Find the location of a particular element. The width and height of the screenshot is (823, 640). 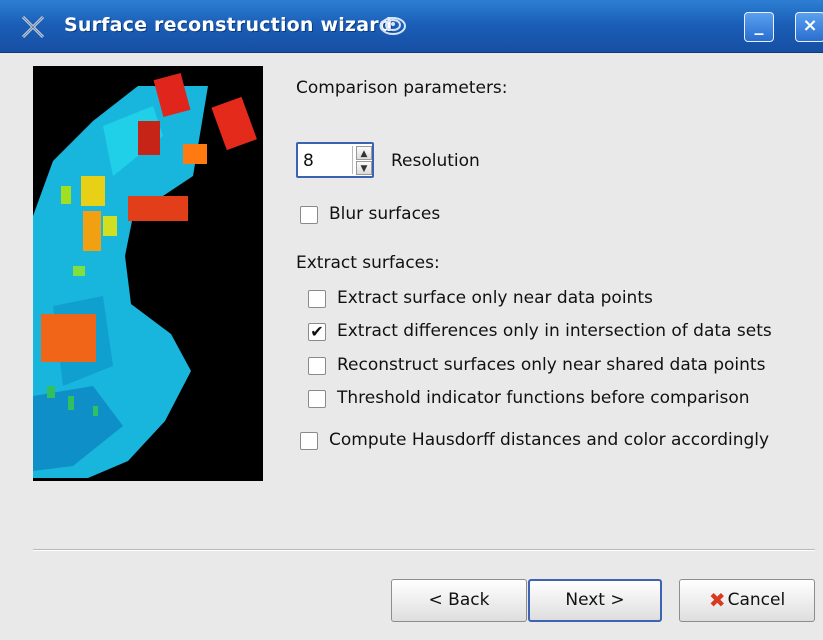

resolution-label: Resolution is located at coordinates (435, 161).